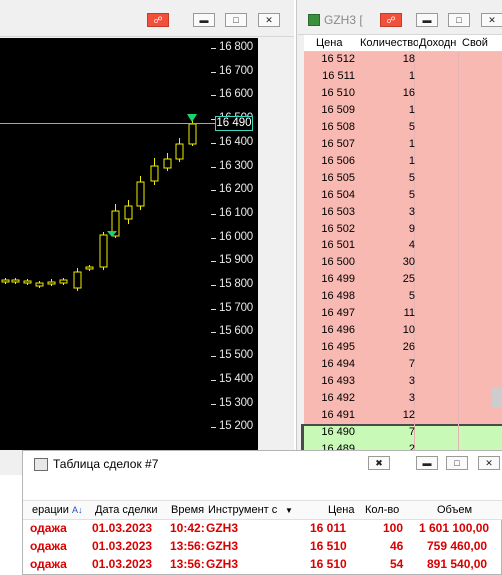  I want to click on price-cell: 16 496, so click(338, 330).